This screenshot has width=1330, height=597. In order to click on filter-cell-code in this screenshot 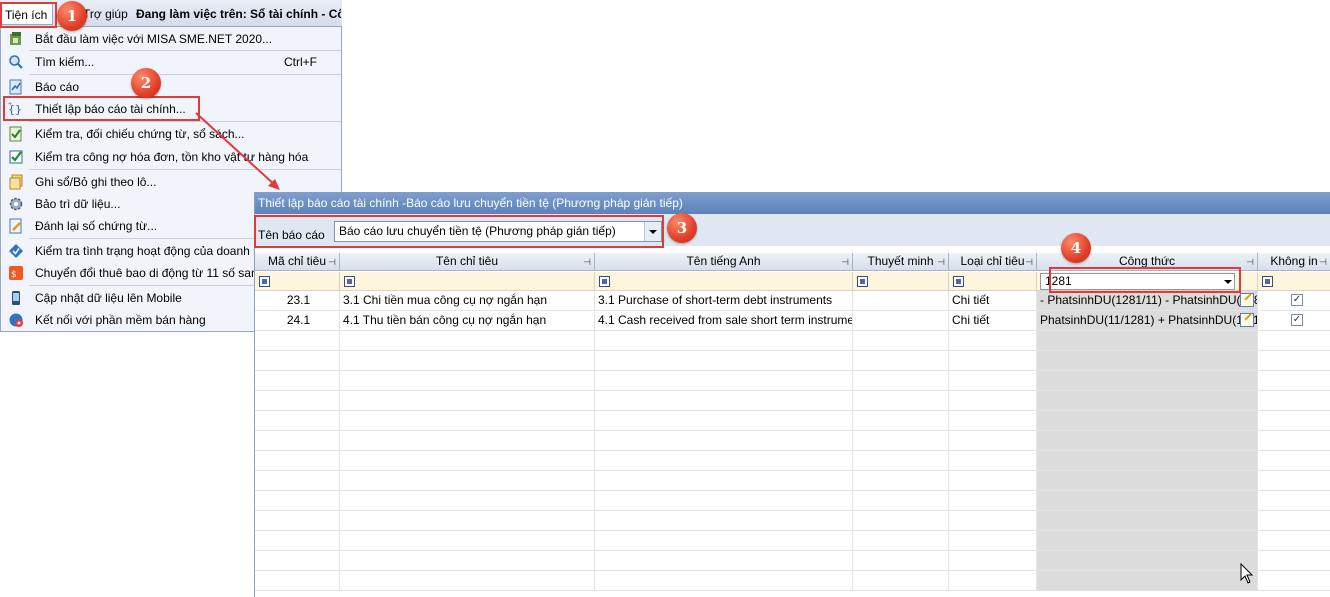, I will do `click(297, 281)`.